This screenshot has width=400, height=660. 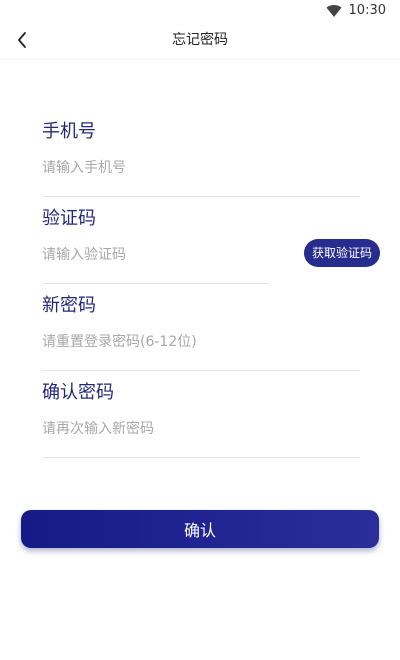 I want to click on get-code-button: 获取验证码, so click(x=341, y=253).